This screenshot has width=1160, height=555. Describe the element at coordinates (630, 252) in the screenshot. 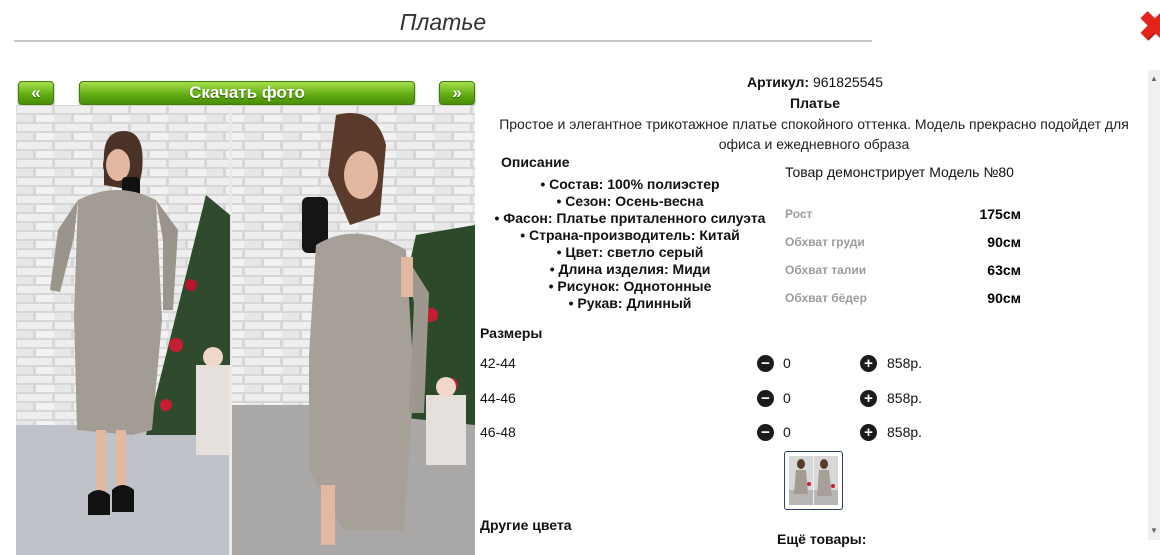

I see `property-item: • Цвет: светло серый` at that location.